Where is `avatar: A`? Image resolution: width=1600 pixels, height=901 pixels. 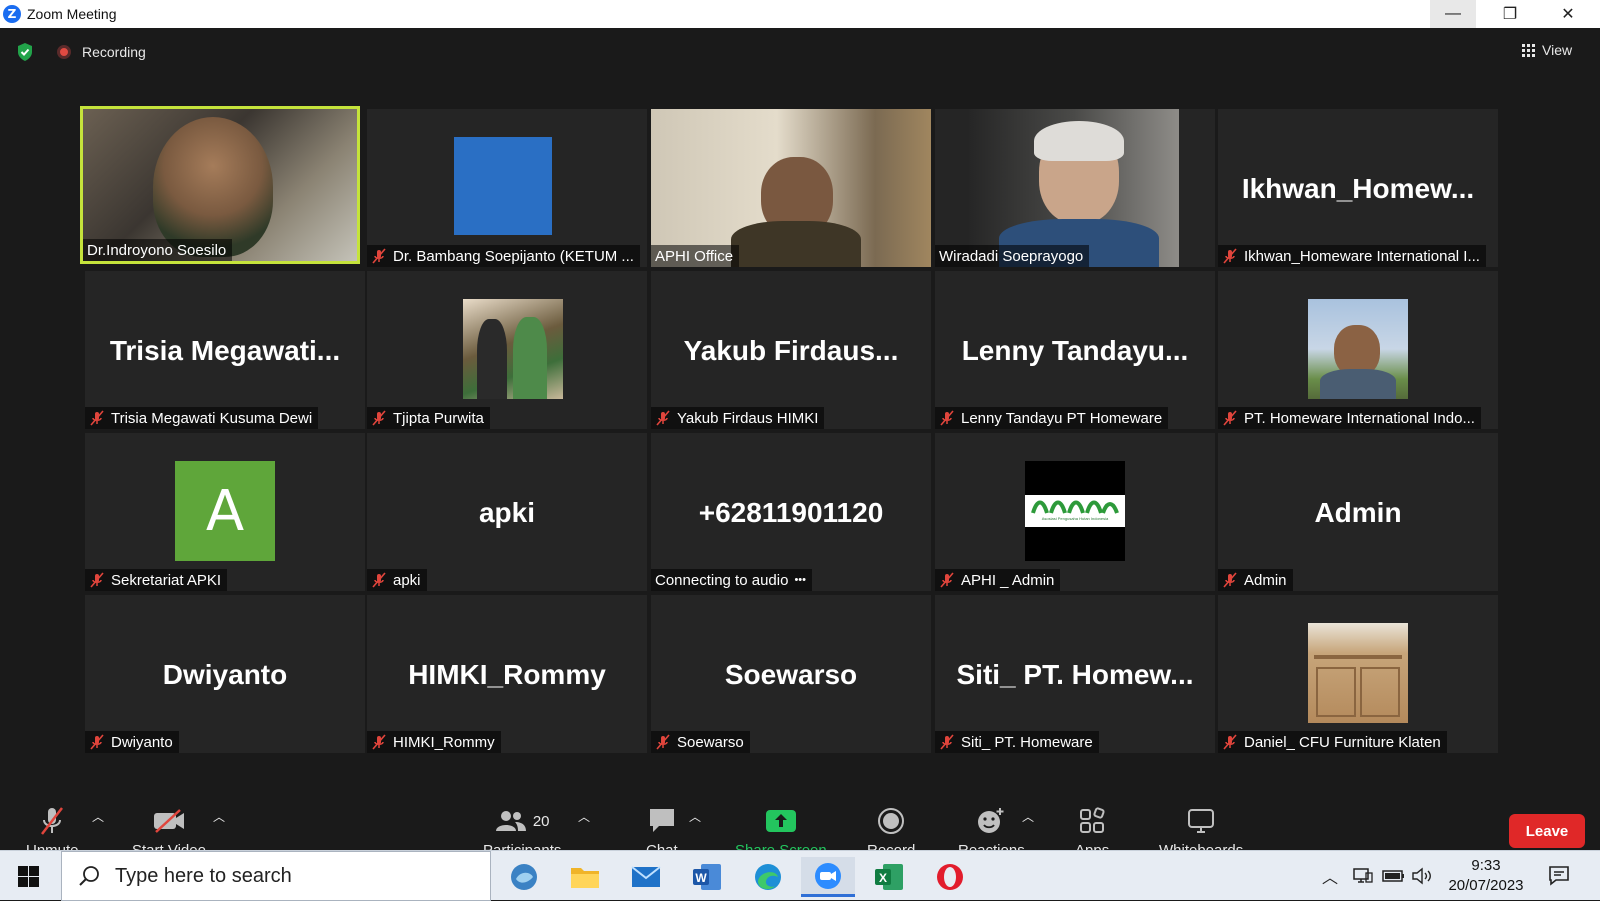 avatar: A is located at coordinates (225, 511).